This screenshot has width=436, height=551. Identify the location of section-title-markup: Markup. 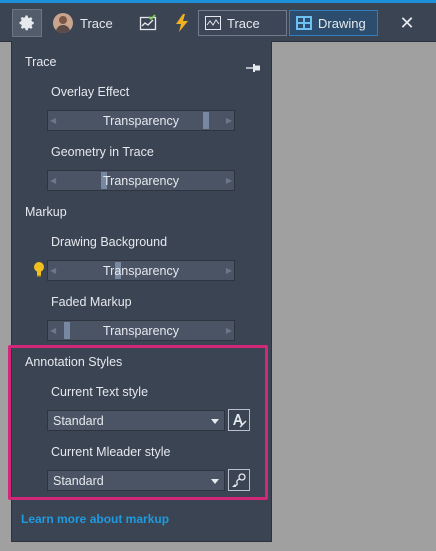
(46, 212).